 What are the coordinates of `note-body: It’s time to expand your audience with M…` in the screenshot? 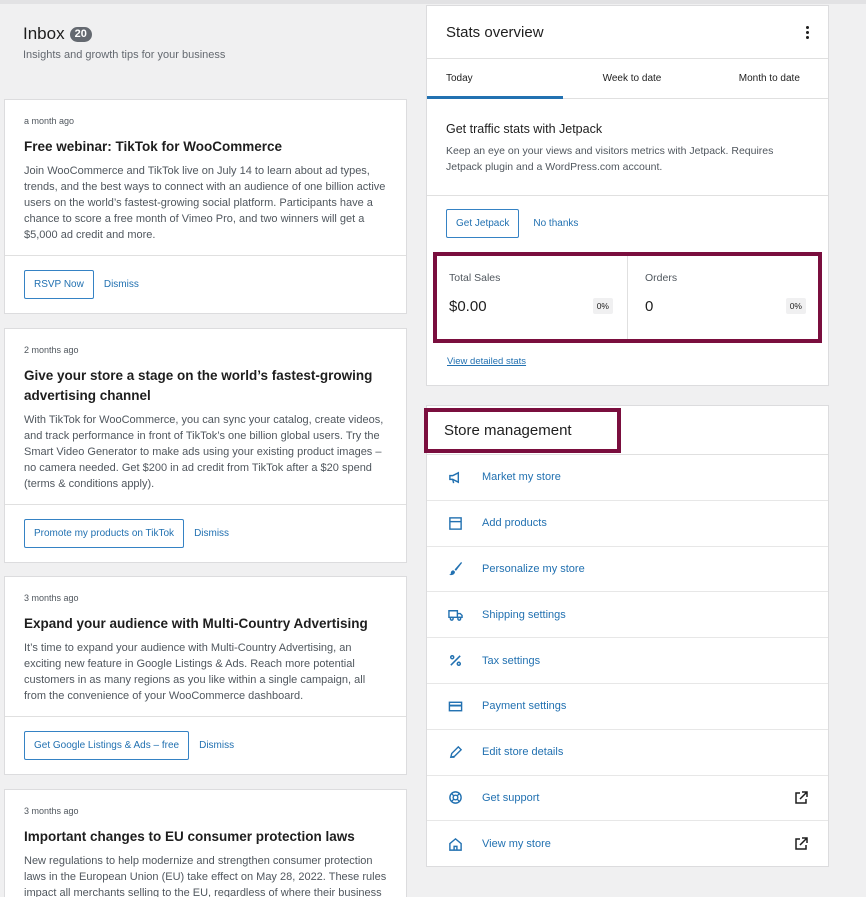 It's located at (195, 672).